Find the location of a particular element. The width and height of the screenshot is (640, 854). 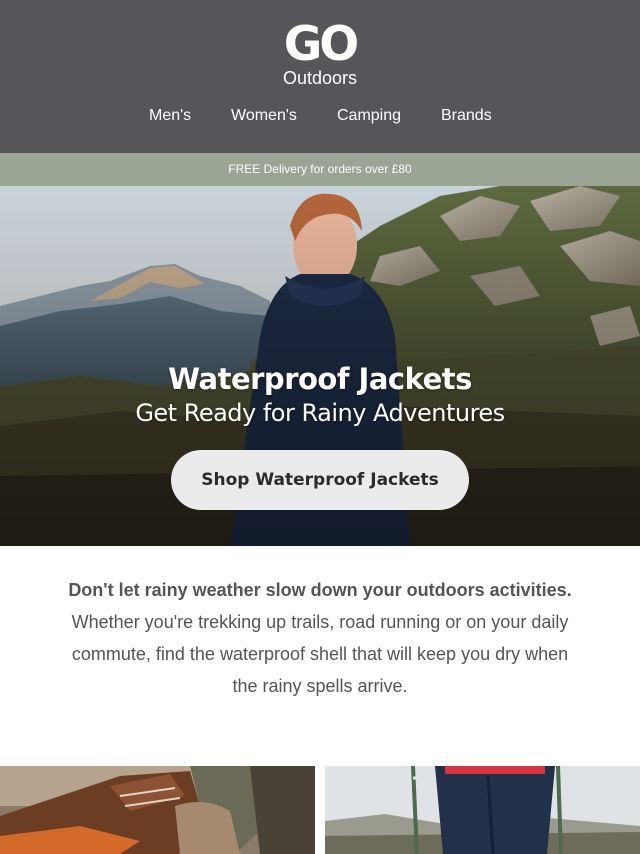

logo-subtitle: Outdoors is located at coordinates (320, 78).